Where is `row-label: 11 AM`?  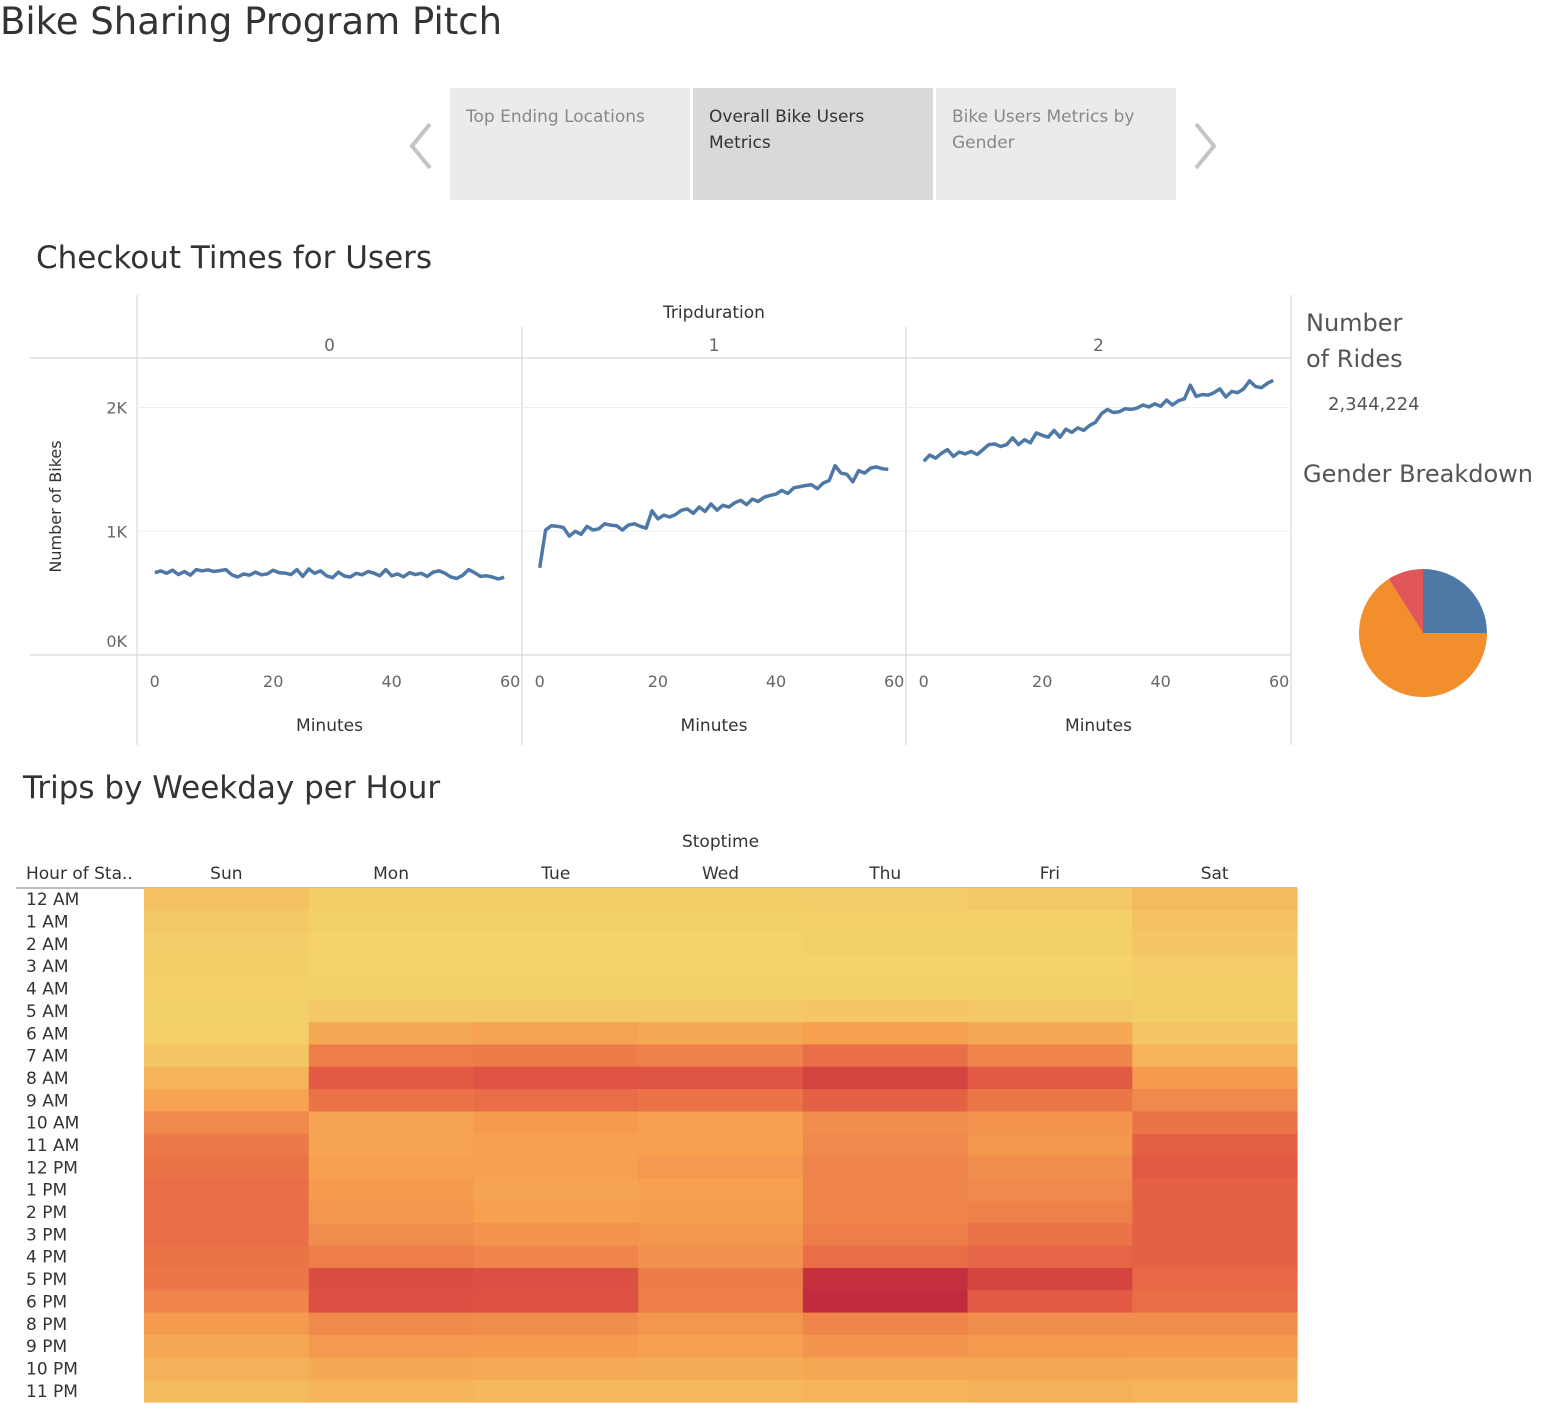
row-label: 11 AM is located at coordinates (52, 1146).